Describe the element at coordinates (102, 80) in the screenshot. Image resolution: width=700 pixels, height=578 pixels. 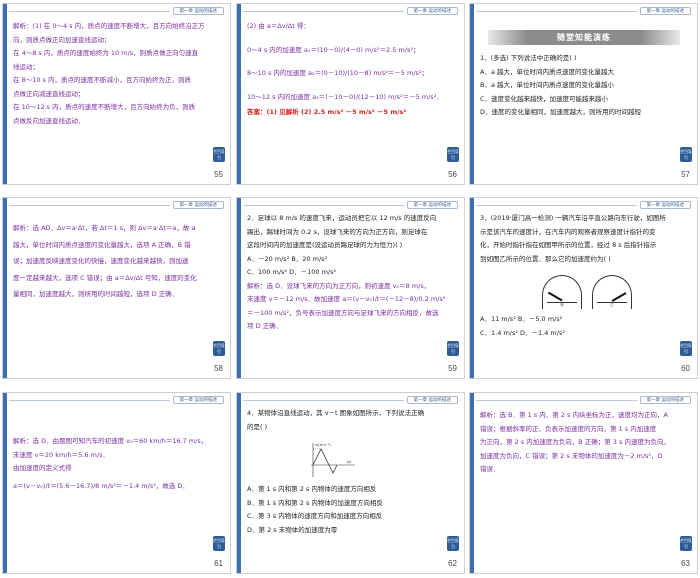
I see `text-line: 在 8～10 s 内，质点的速度不断减小，且方向始终为正，则质` at that location.